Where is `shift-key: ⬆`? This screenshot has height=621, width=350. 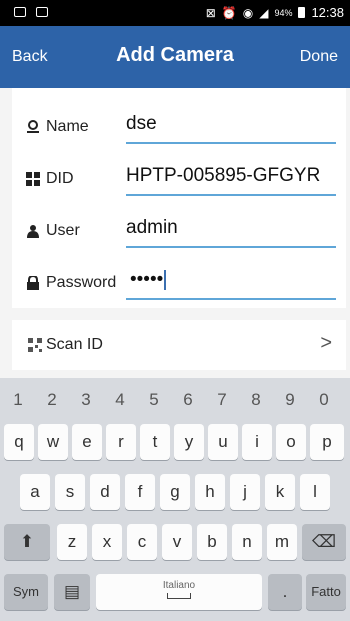 shift-key: ⬆ is located at coordinates (27, 542).